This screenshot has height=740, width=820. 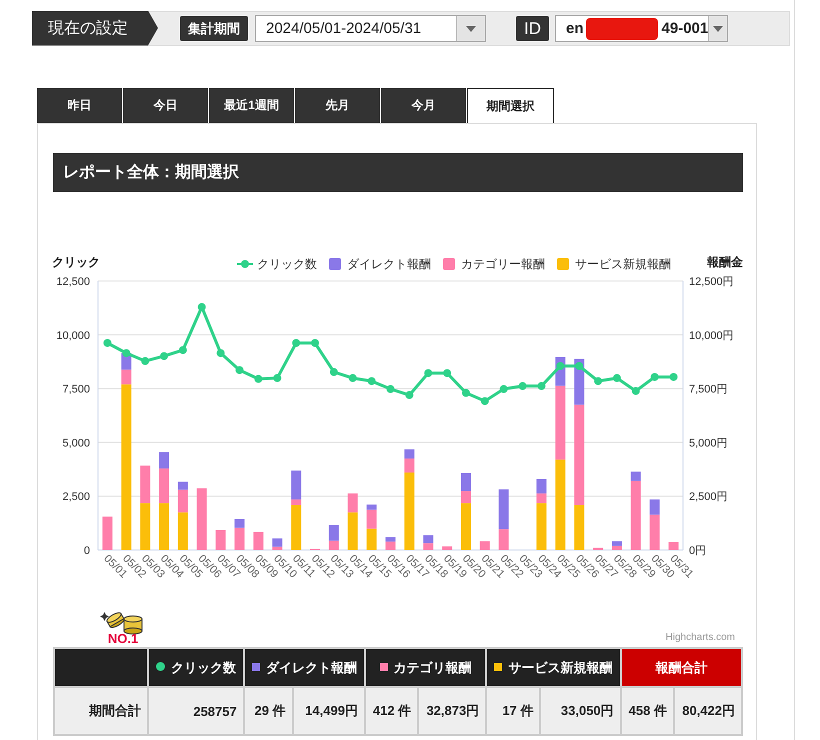 I want to click on table-cell: 29 件, so click(x=268, y=711).